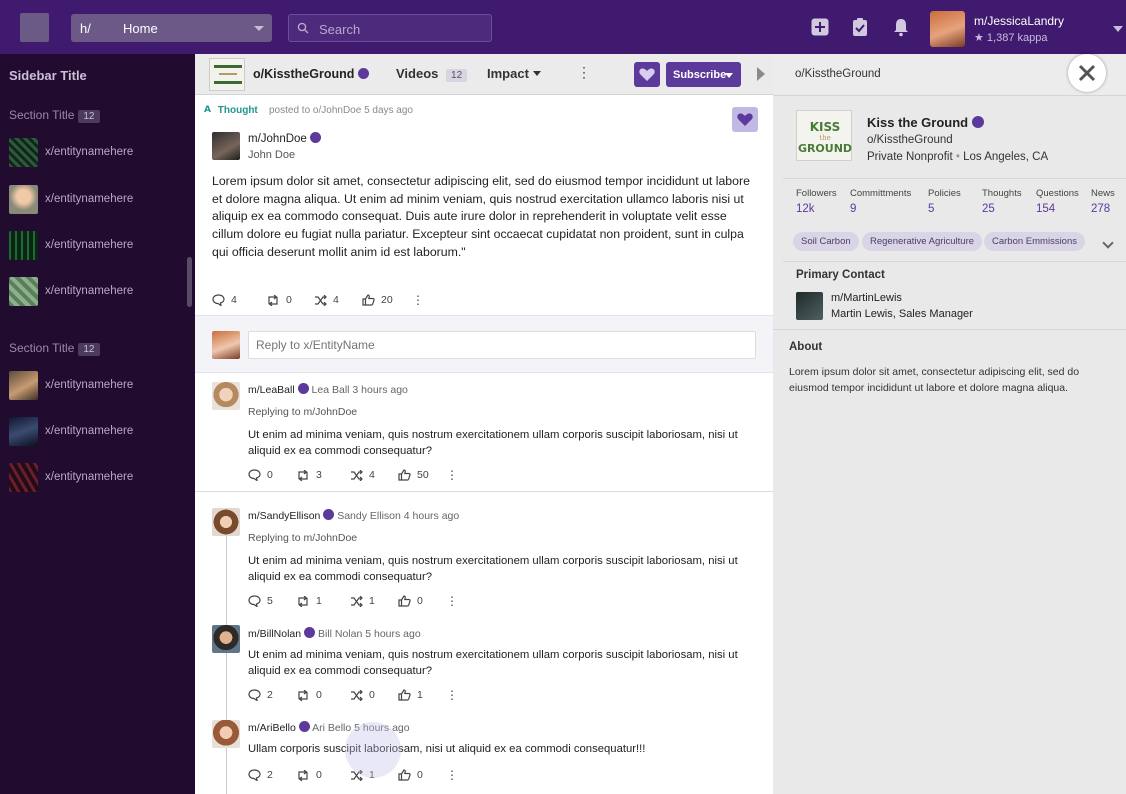  Describe the element at coordinates (237, 110) in the screenshot. I see `post-type-label: Thought` at that location.